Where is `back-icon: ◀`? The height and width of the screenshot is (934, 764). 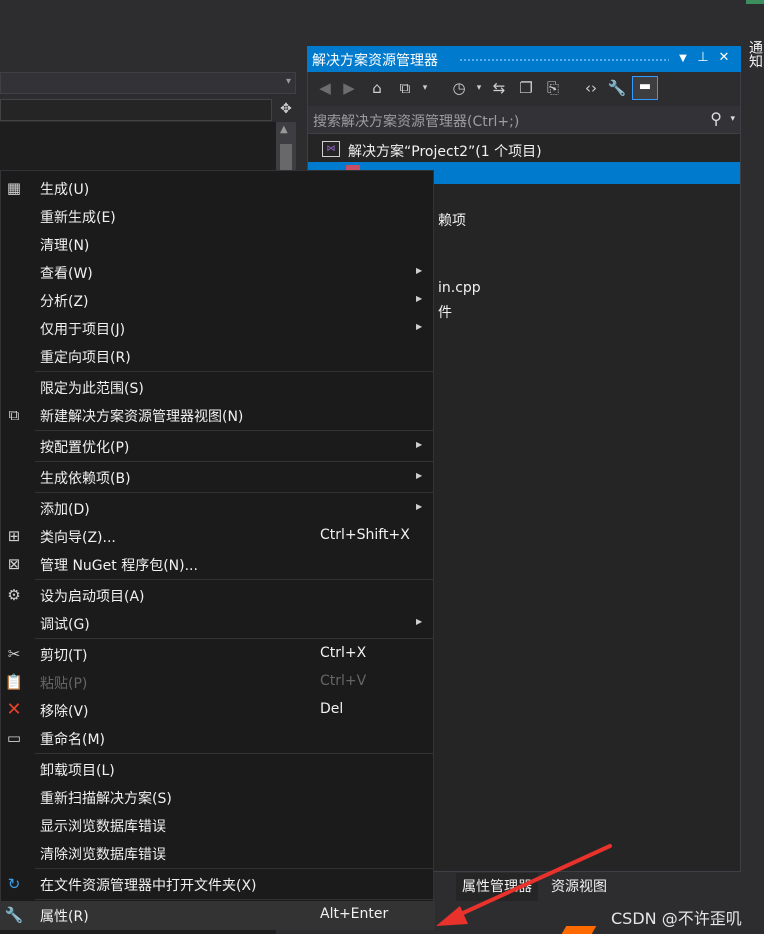 back-icon: ◀ is located at coordinates (325, 88).